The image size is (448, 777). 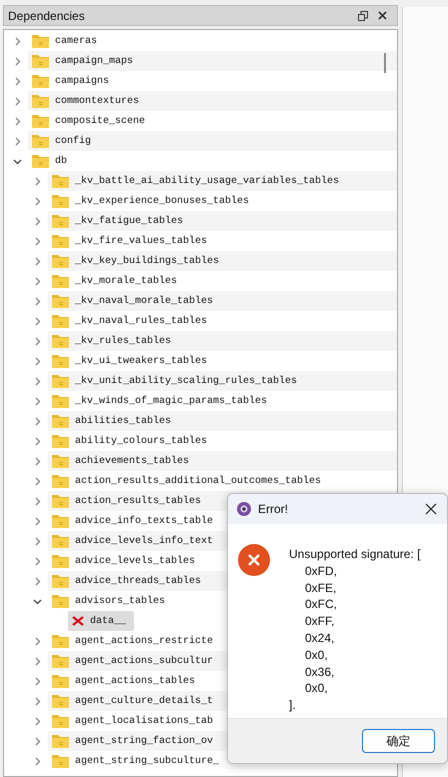 What do you see at coordinates (320, 638) in the screenshot?
I see `signature-byte: 0x24,` at bounding box center [320, 638].